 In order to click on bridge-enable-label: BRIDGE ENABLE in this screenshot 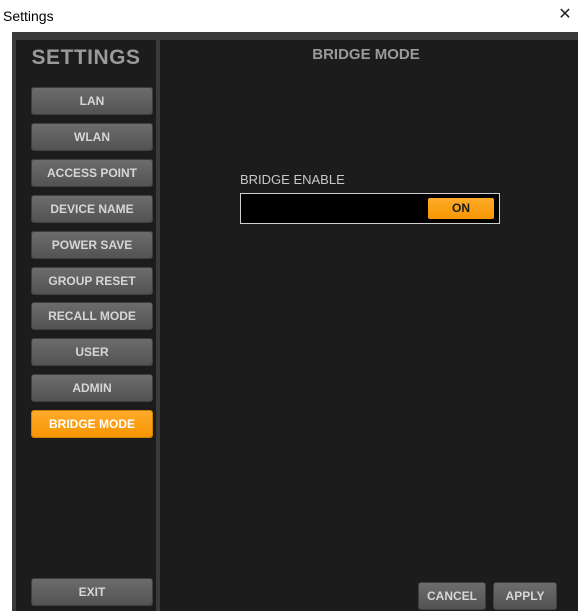, I will do `click(292, 179)`.